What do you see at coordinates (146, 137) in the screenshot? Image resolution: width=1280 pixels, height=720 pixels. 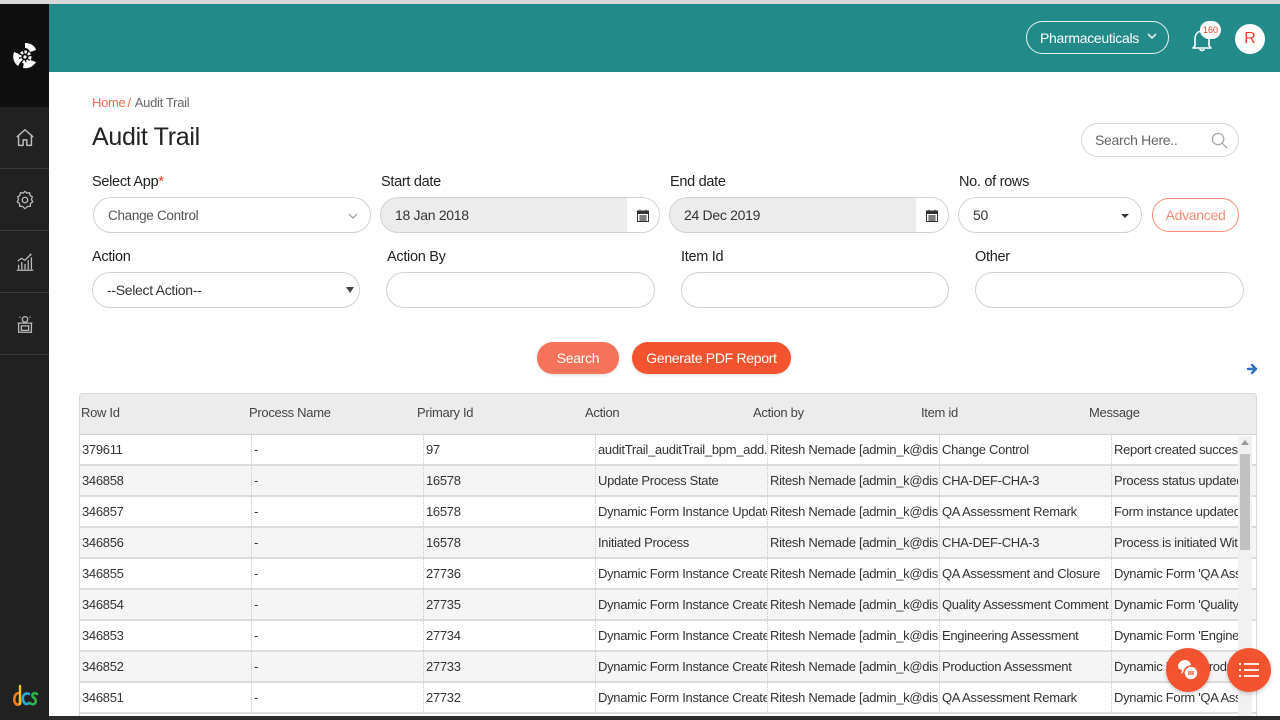 I see `page-title: Audit Trail` at bounding box center [146, 137].